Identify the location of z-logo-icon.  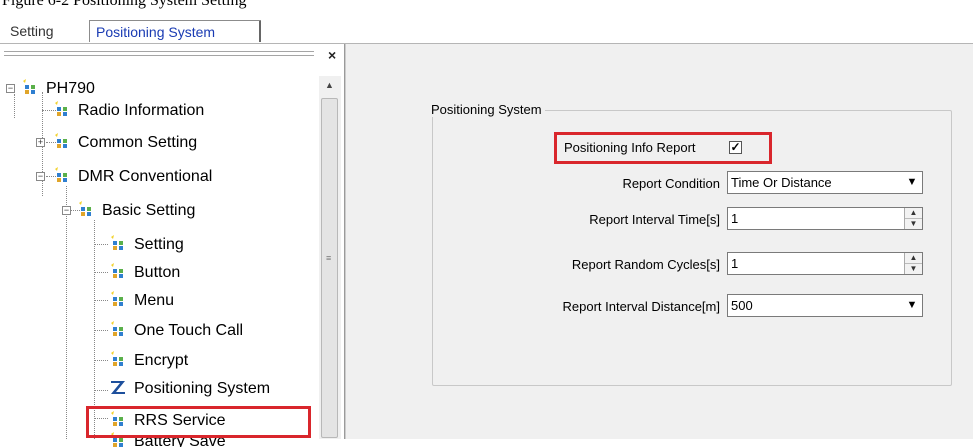
(118, 387).